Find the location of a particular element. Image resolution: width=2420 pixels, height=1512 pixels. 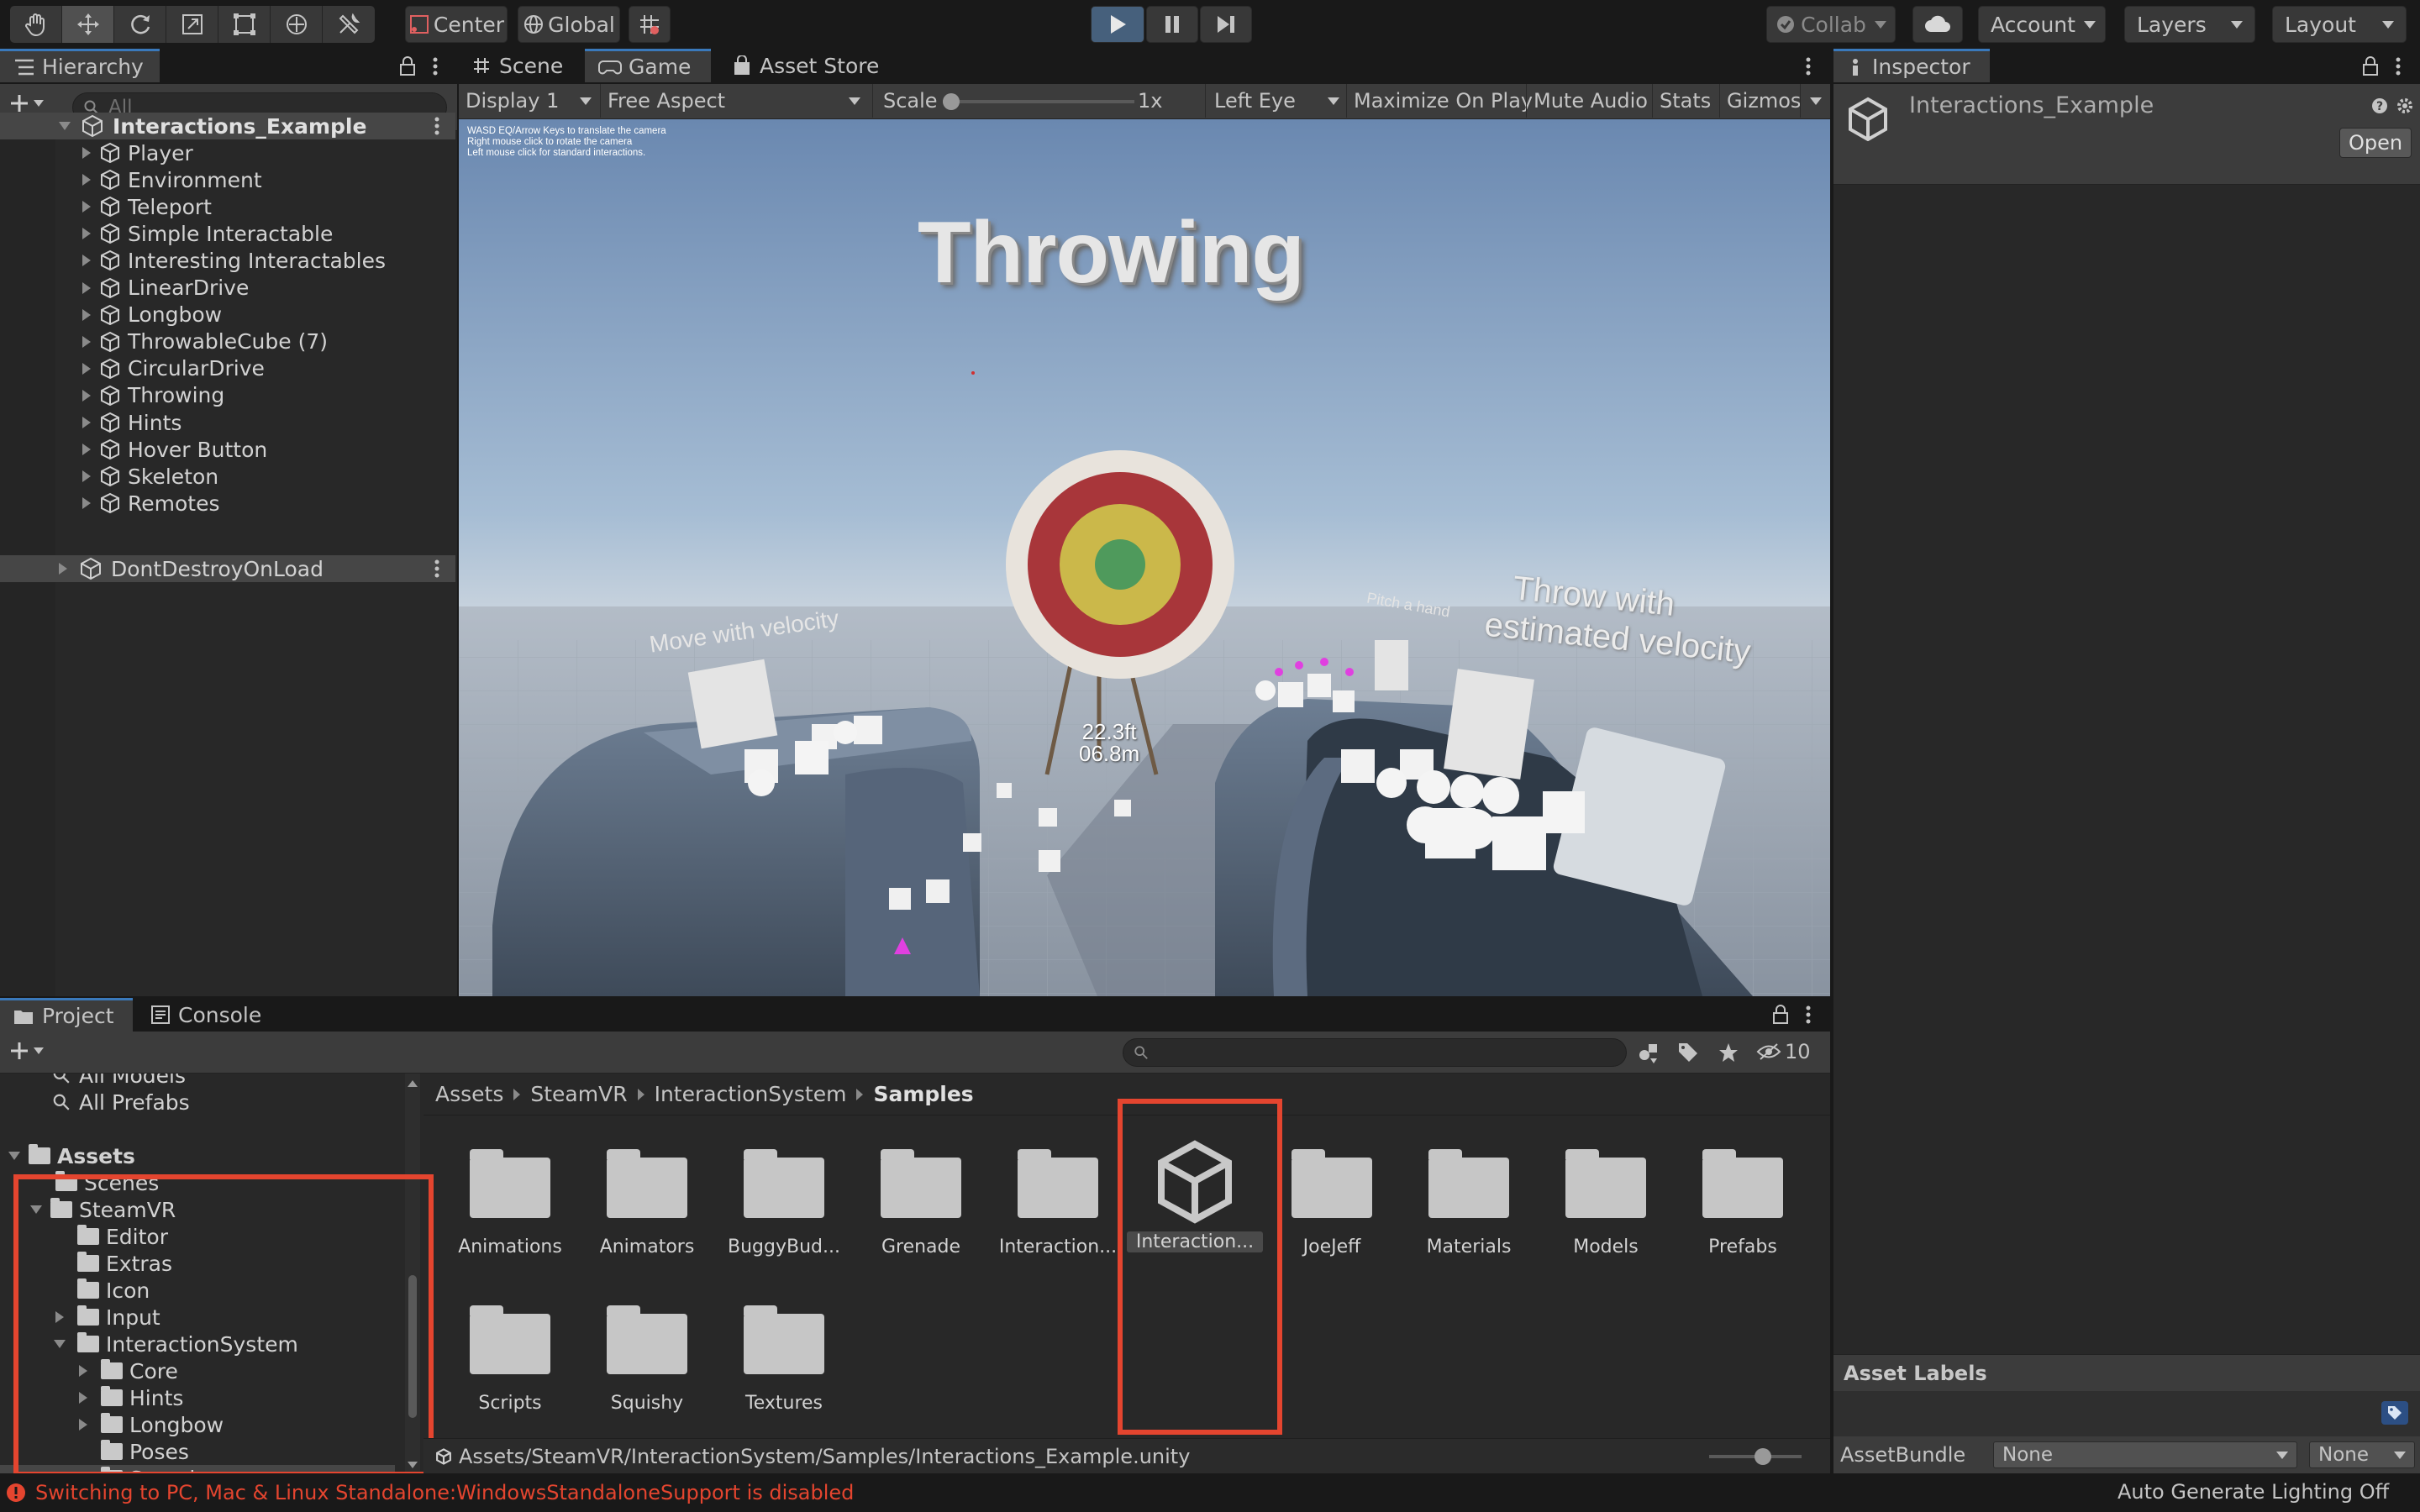

display-dropdown: Display 1 is located at coordinates (529, 101).